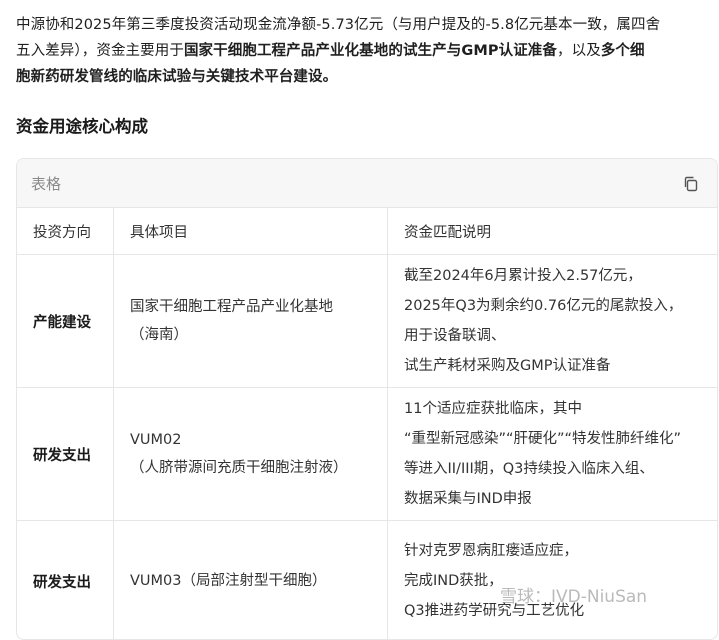 Image resolution: width=719 pixels, height=640 pixels. I want to click on description-line: 用于设备联调、, so click(552, 336).